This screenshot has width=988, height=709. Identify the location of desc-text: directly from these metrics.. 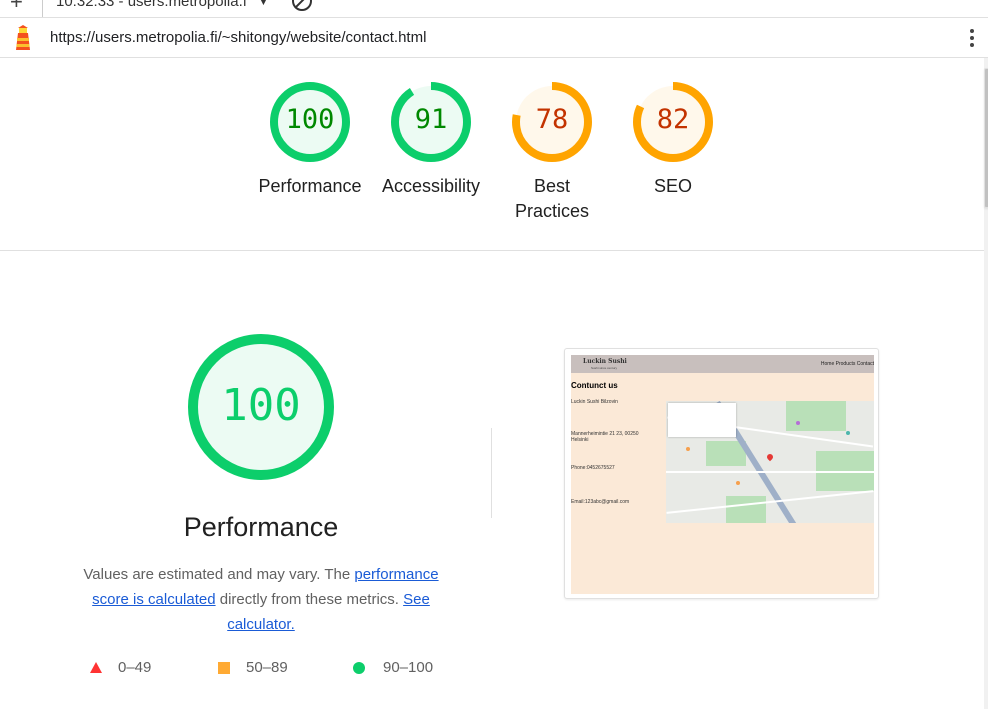
(309, 599).